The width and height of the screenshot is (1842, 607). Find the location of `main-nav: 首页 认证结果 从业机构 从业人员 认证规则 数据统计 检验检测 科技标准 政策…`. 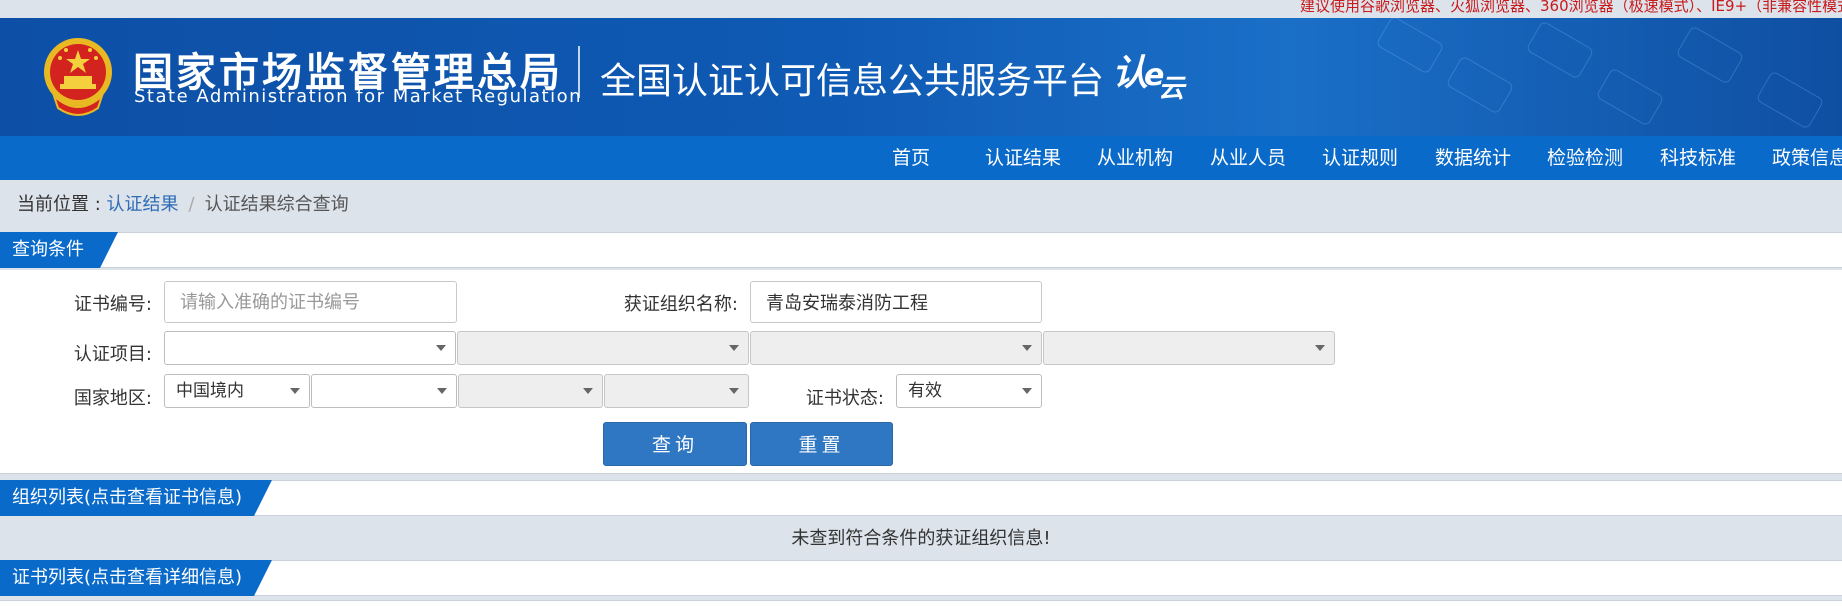

main-nav: 首页 认证结果 从业机构 从业人员 认证规则 数据统计 检验检测 科技标准 政策… is located at coordinates (921, 158).